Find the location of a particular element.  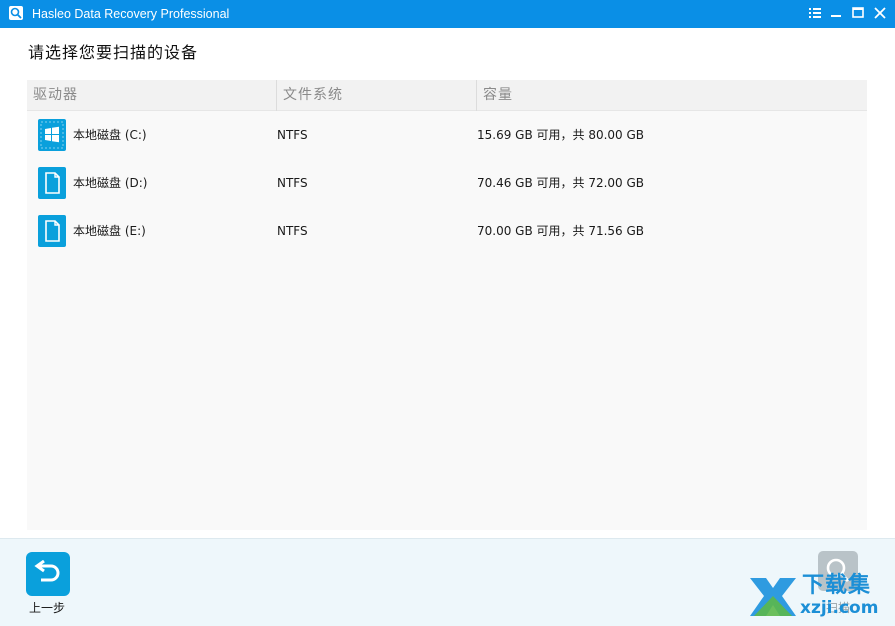

watermark-text-bottom: xzji.com is located at coordinates (839, 608).